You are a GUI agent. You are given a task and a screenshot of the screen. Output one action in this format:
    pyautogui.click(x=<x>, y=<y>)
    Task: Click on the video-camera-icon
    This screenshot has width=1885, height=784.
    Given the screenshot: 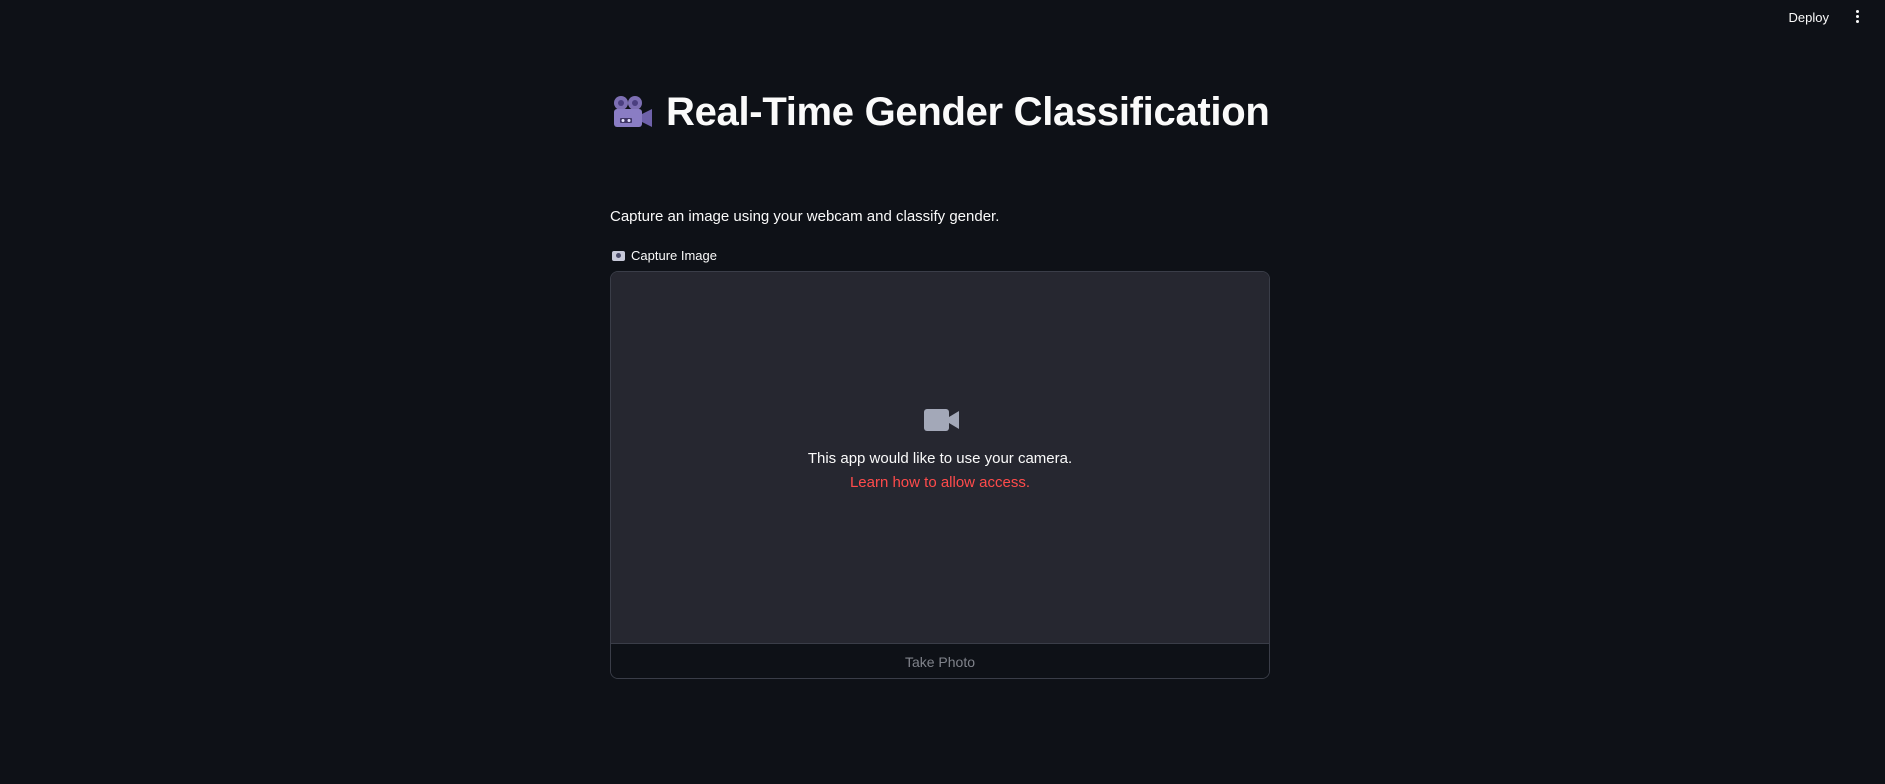 What is the action you would take?
    pyautogui.click(x=942, y=420)
    